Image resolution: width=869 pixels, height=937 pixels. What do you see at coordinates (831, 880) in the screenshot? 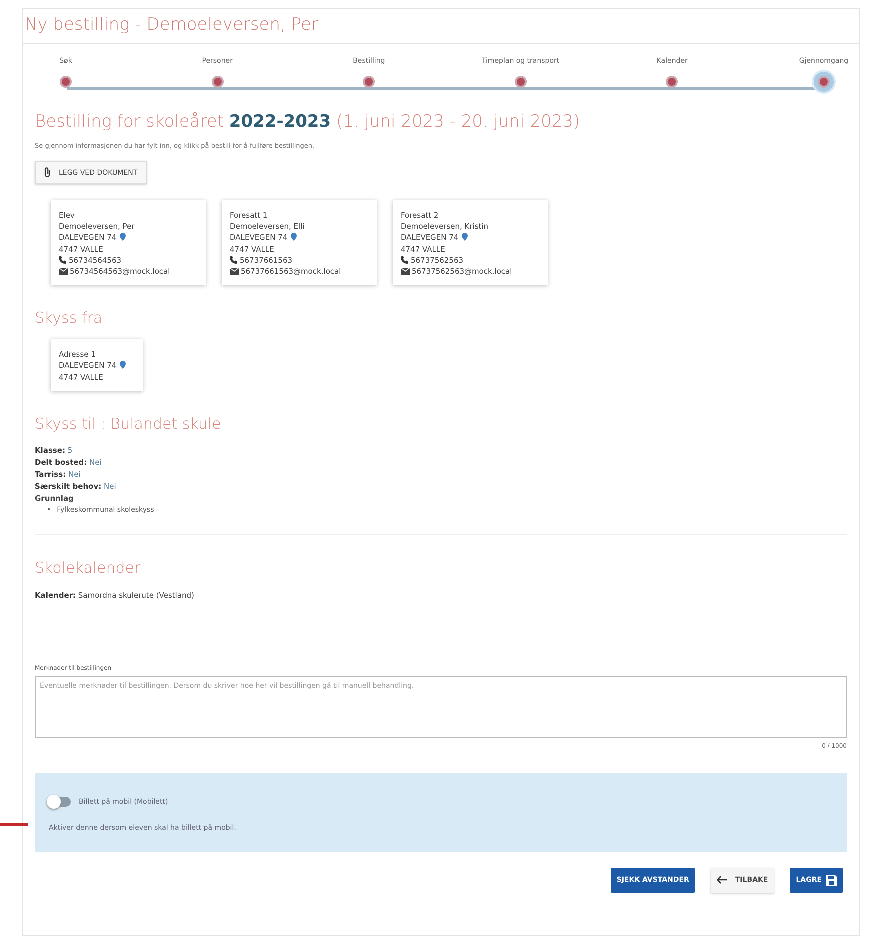
I see `save-icon` at bounding box center [831, 880].